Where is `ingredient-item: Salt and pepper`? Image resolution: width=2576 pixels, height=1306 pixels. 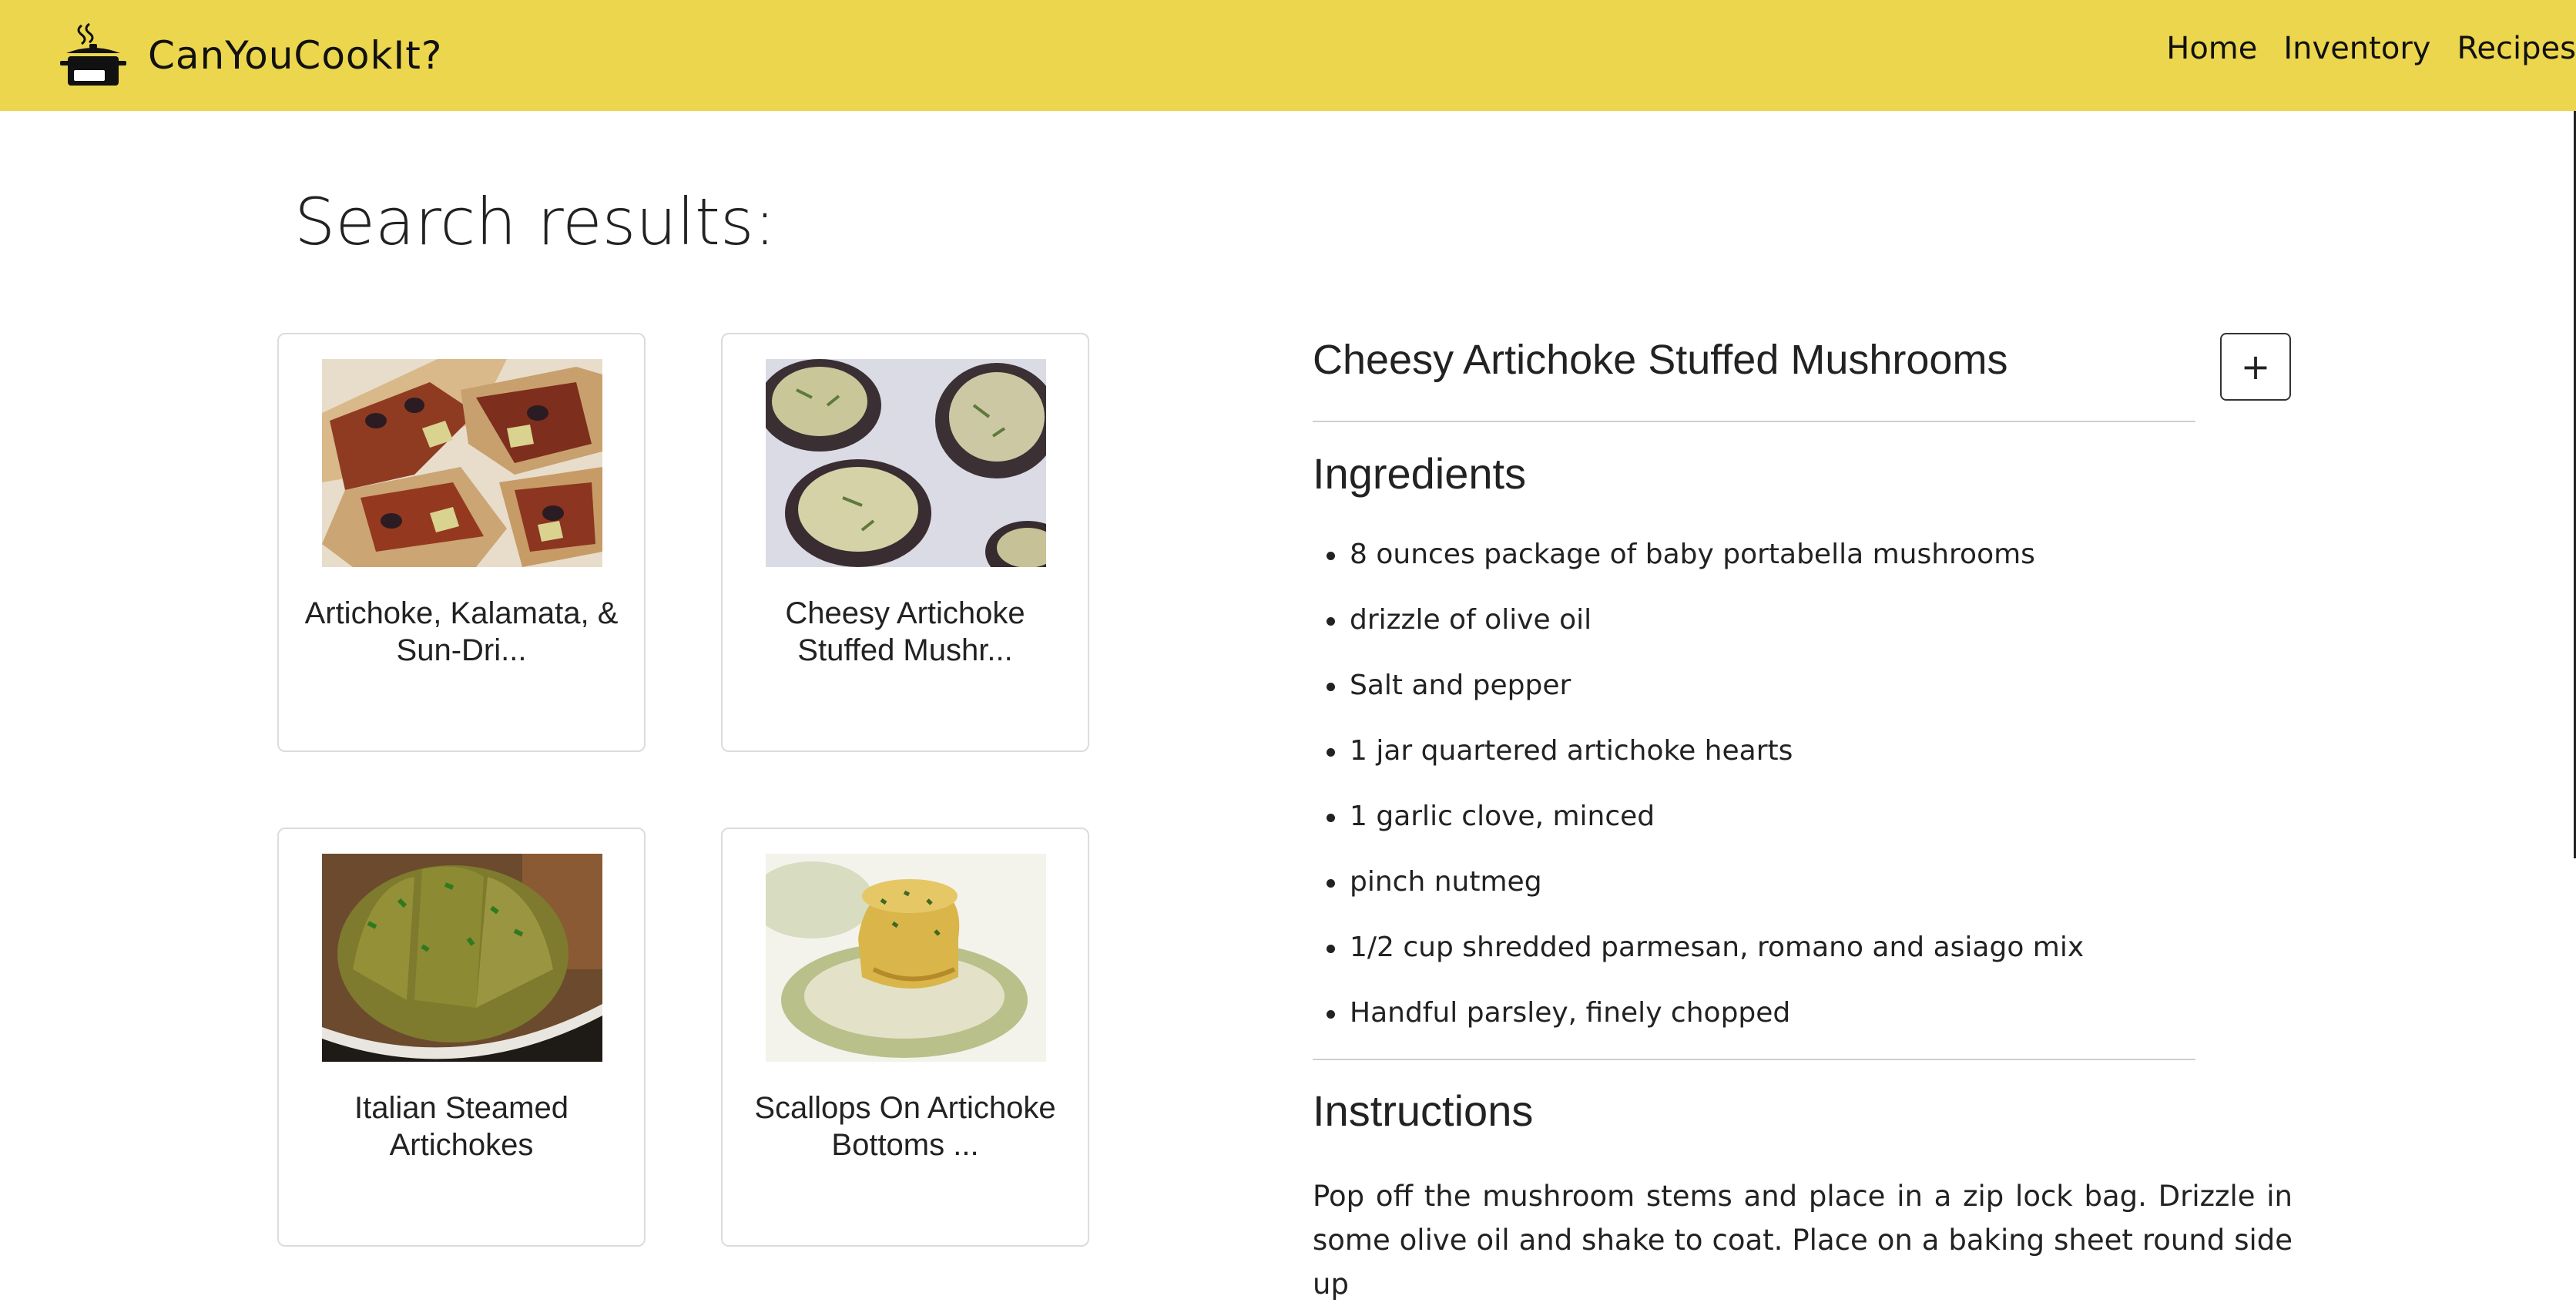 ingredient-item: Salt and pepper is located at coordinates (1698, 695).